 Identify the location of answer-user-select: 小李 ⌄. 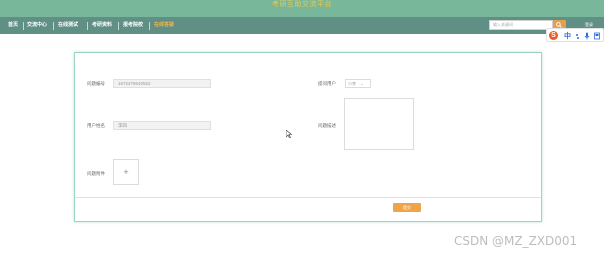
(358, 83).